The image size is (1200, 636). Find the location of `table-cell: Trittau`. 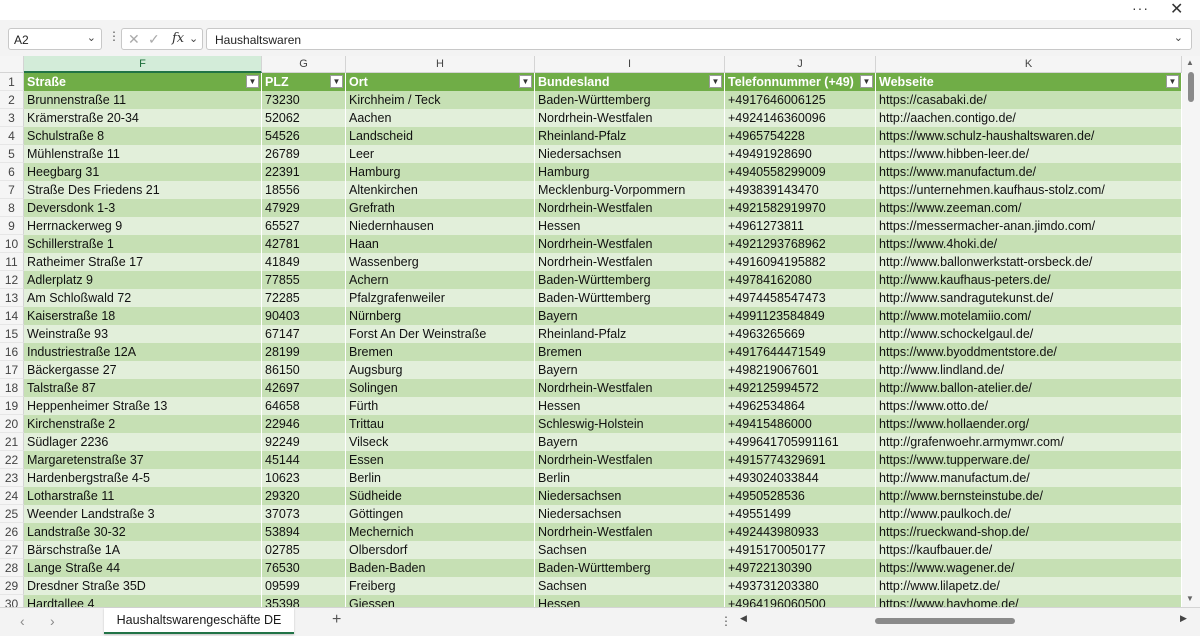

table-cell: Trittau is located at coordinates (440, 424).